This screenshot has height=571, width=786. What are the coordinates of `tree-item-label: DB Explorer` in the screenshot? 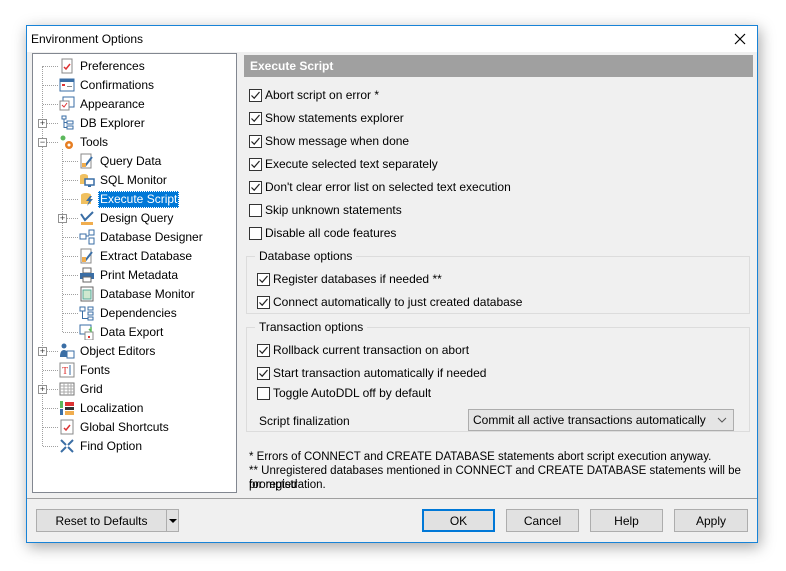 It's located at (112, 122).